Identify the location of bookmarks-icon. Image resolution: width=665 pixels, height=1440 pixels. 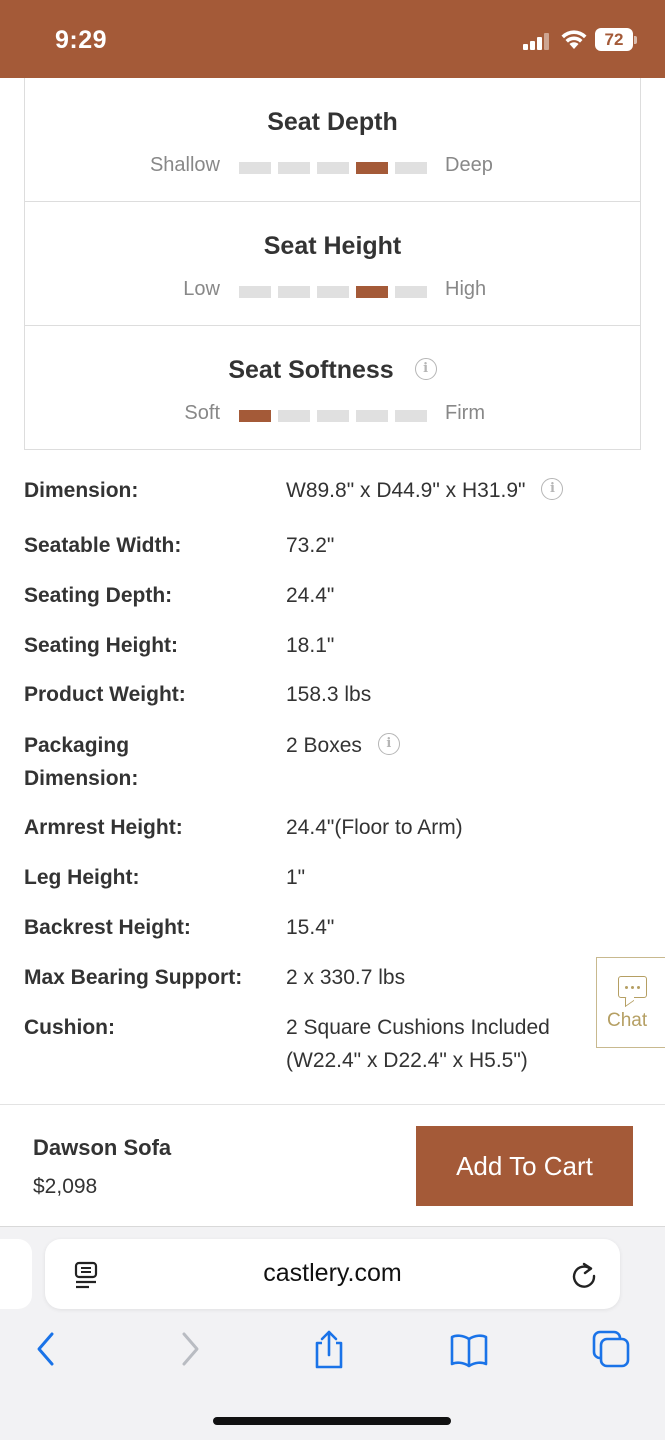
(469, 1349).